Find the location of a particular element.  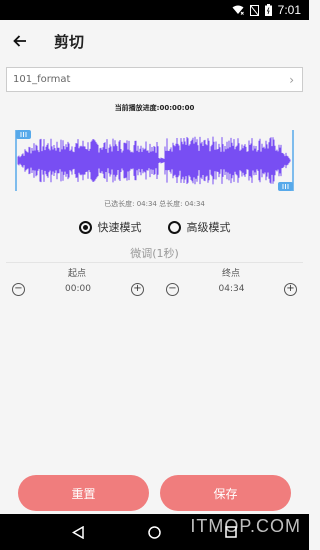

app-bar: 剪切 is located at coordinates (154, 41).